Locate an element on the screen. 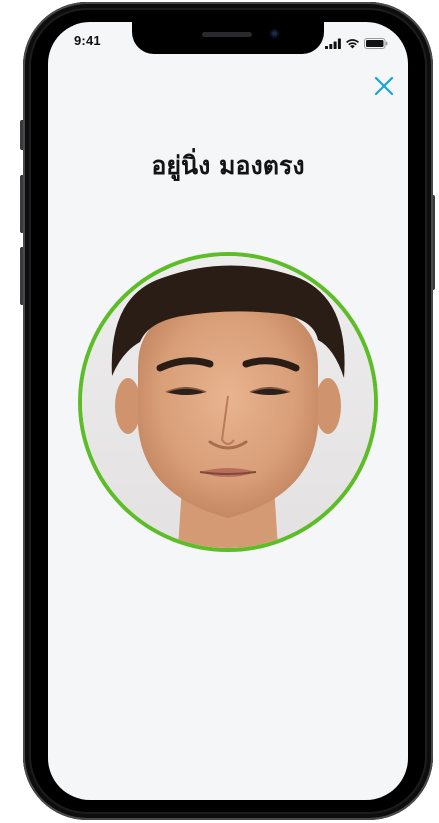  status-time: 9:41 is located at coordinates (87, 40).